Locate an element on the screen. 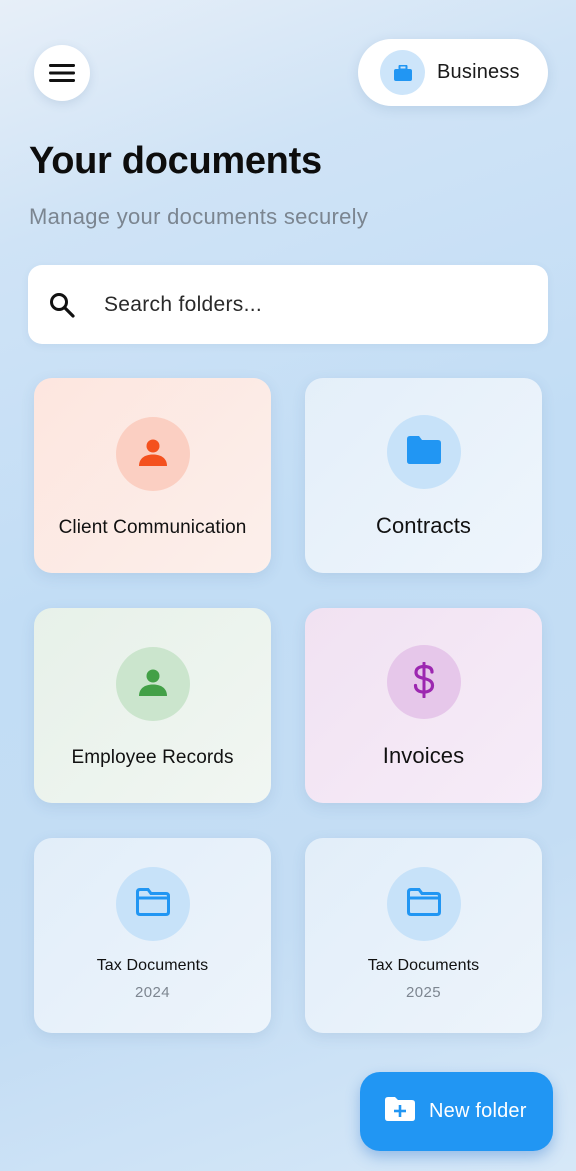  search-input is located at coordinates (304, 304).